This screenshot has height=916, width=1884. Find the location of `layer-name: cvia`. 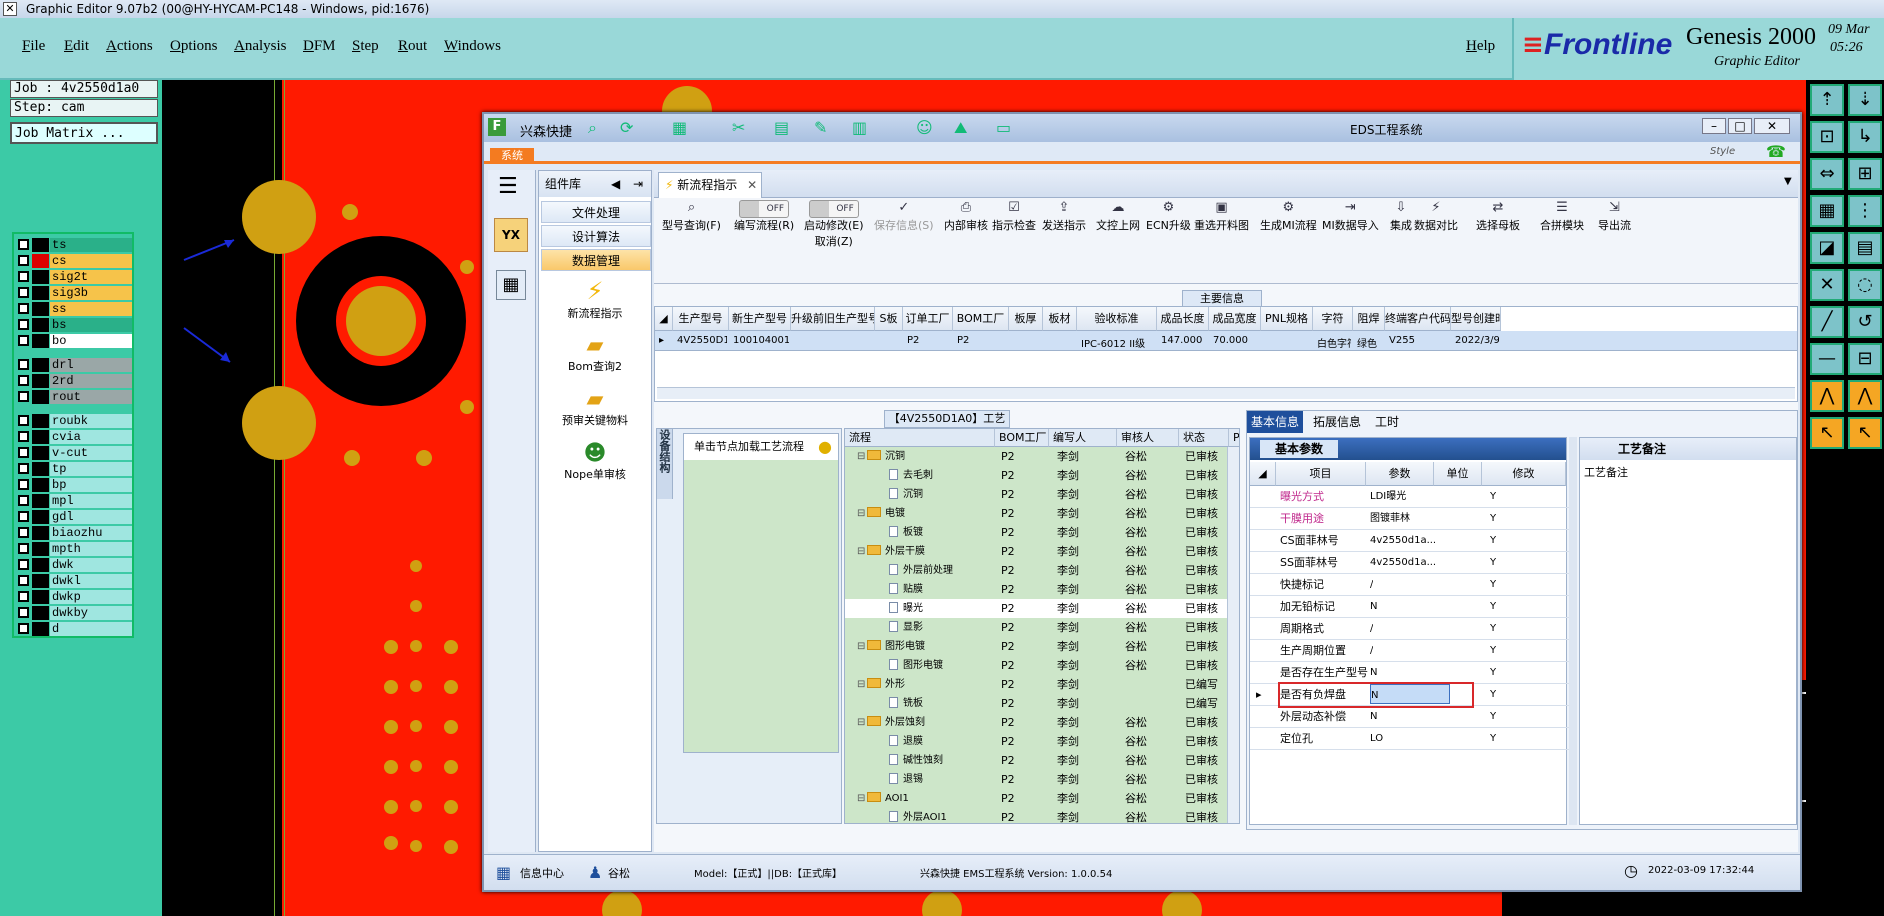

layer-name: cvia is located at coordinates (91, 437).